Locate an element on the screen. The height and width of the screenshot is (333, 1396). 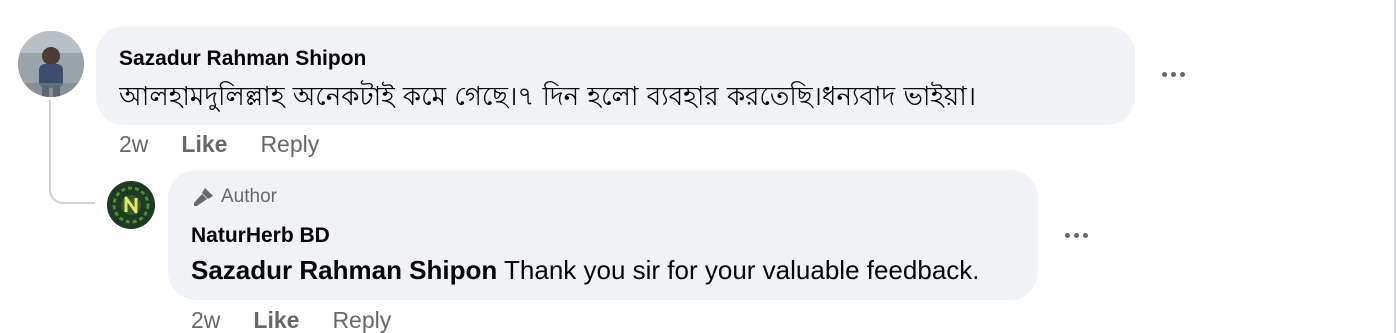
person-photo-icon is located at coordinates (51, 64).